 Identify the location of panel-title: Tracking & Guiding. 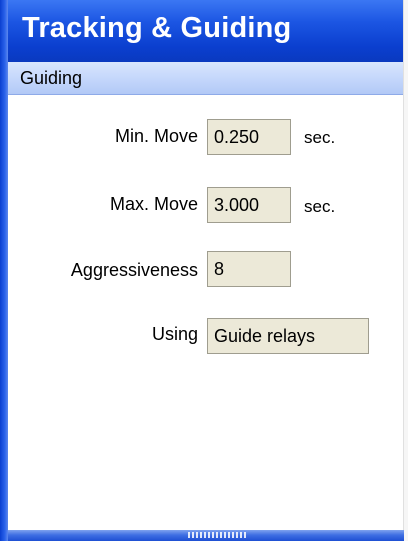
(157, 28).